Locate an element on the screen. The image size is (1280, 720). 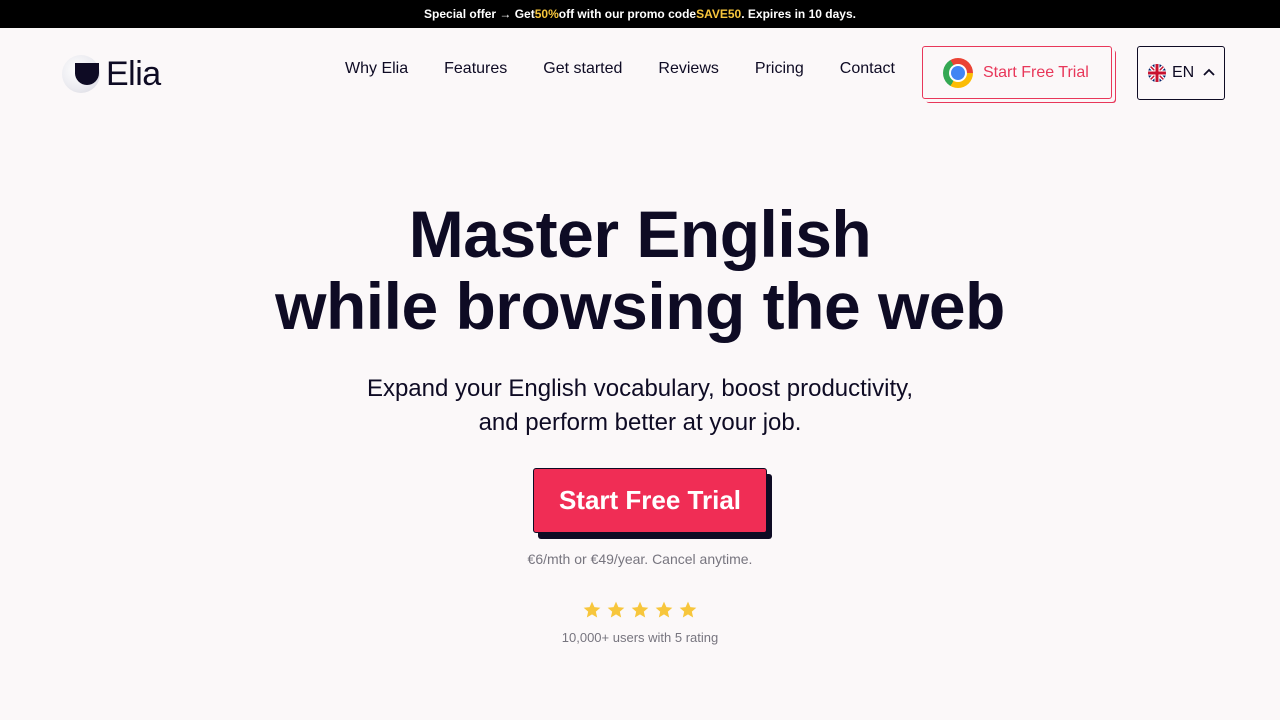
language-selector: EN is located at coordinates (1181, 73).